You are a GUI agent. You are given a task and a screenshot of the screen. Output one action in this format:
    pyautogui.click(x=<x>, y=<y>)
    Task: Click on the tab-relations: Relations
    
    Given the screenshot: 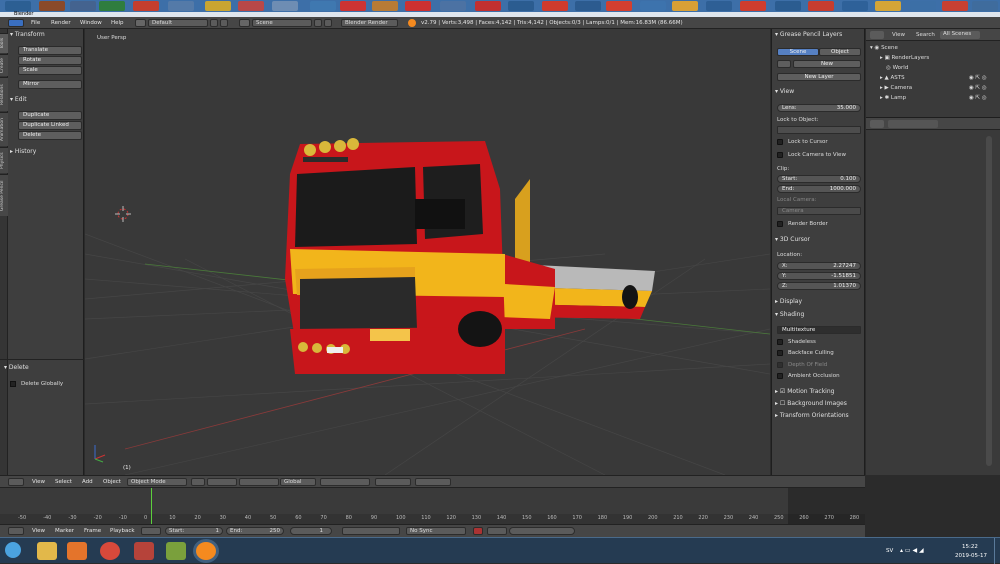 What is the action you would take?
    pyautogui.click(x=4, y=94)
    